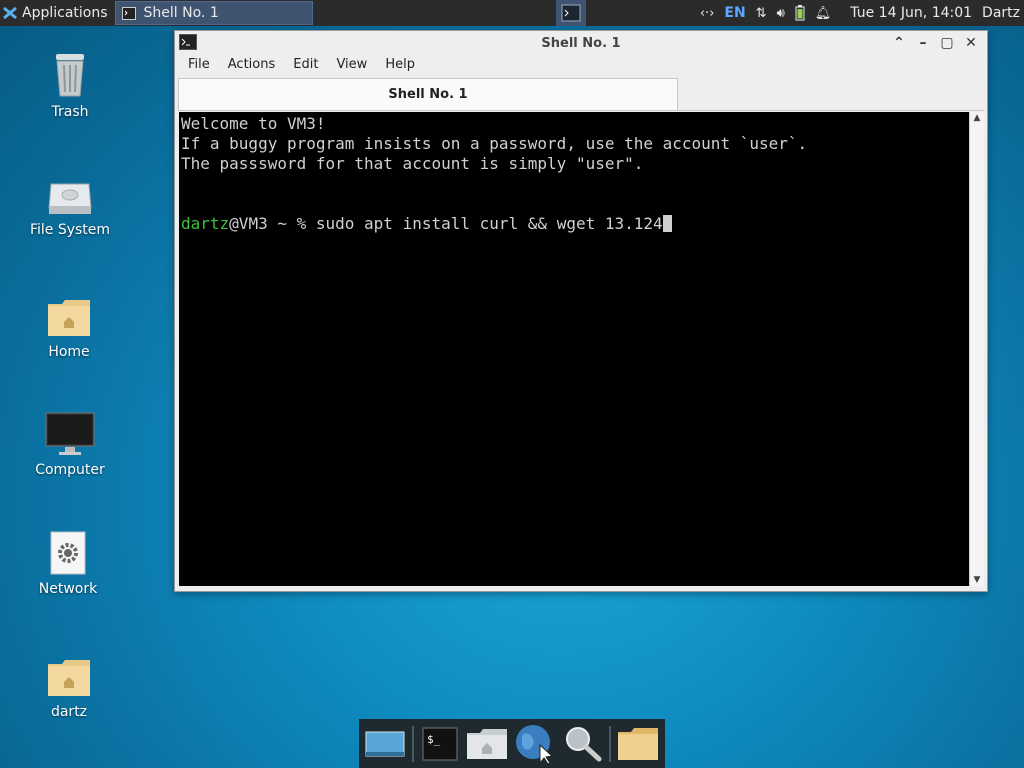 This screenshot has height=768, width=1024. What do you see at coordinates (252, 67) in the screenshot?
I see `menu-actions: Actions` at bounding box center [252, 67].